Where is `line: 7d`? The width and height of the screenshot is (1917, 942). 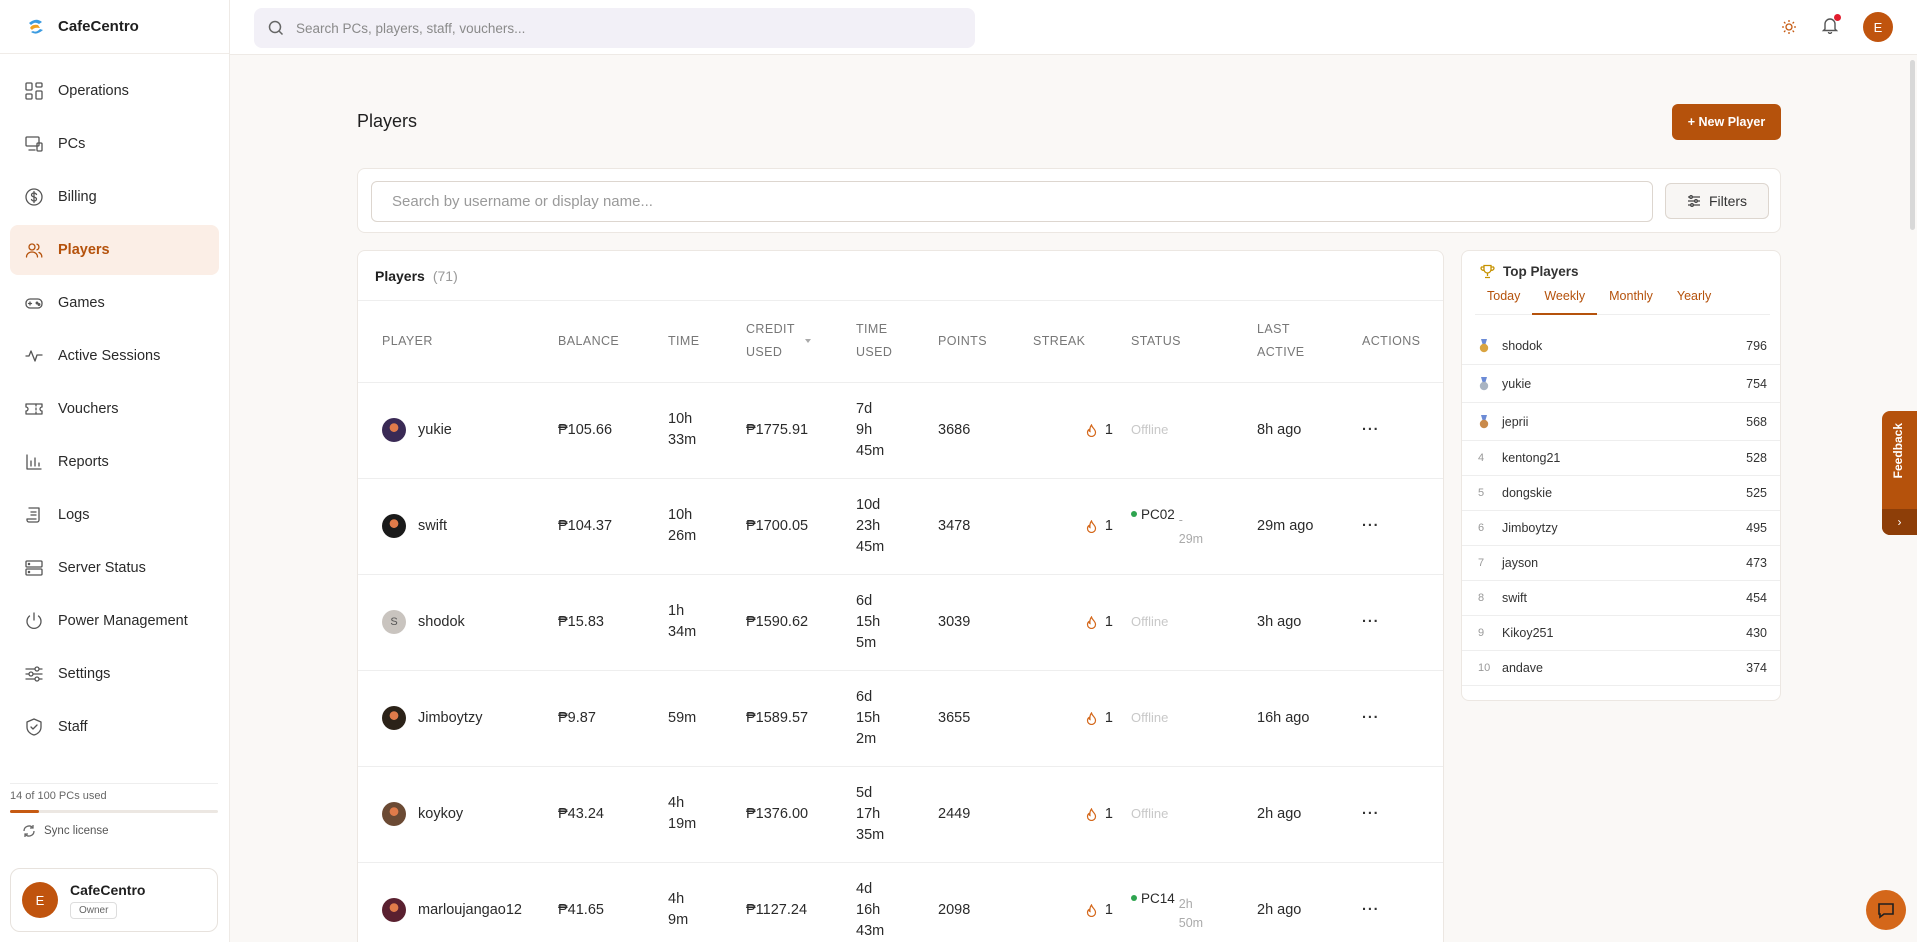 line: 7d is located at coordinates (864, 408).